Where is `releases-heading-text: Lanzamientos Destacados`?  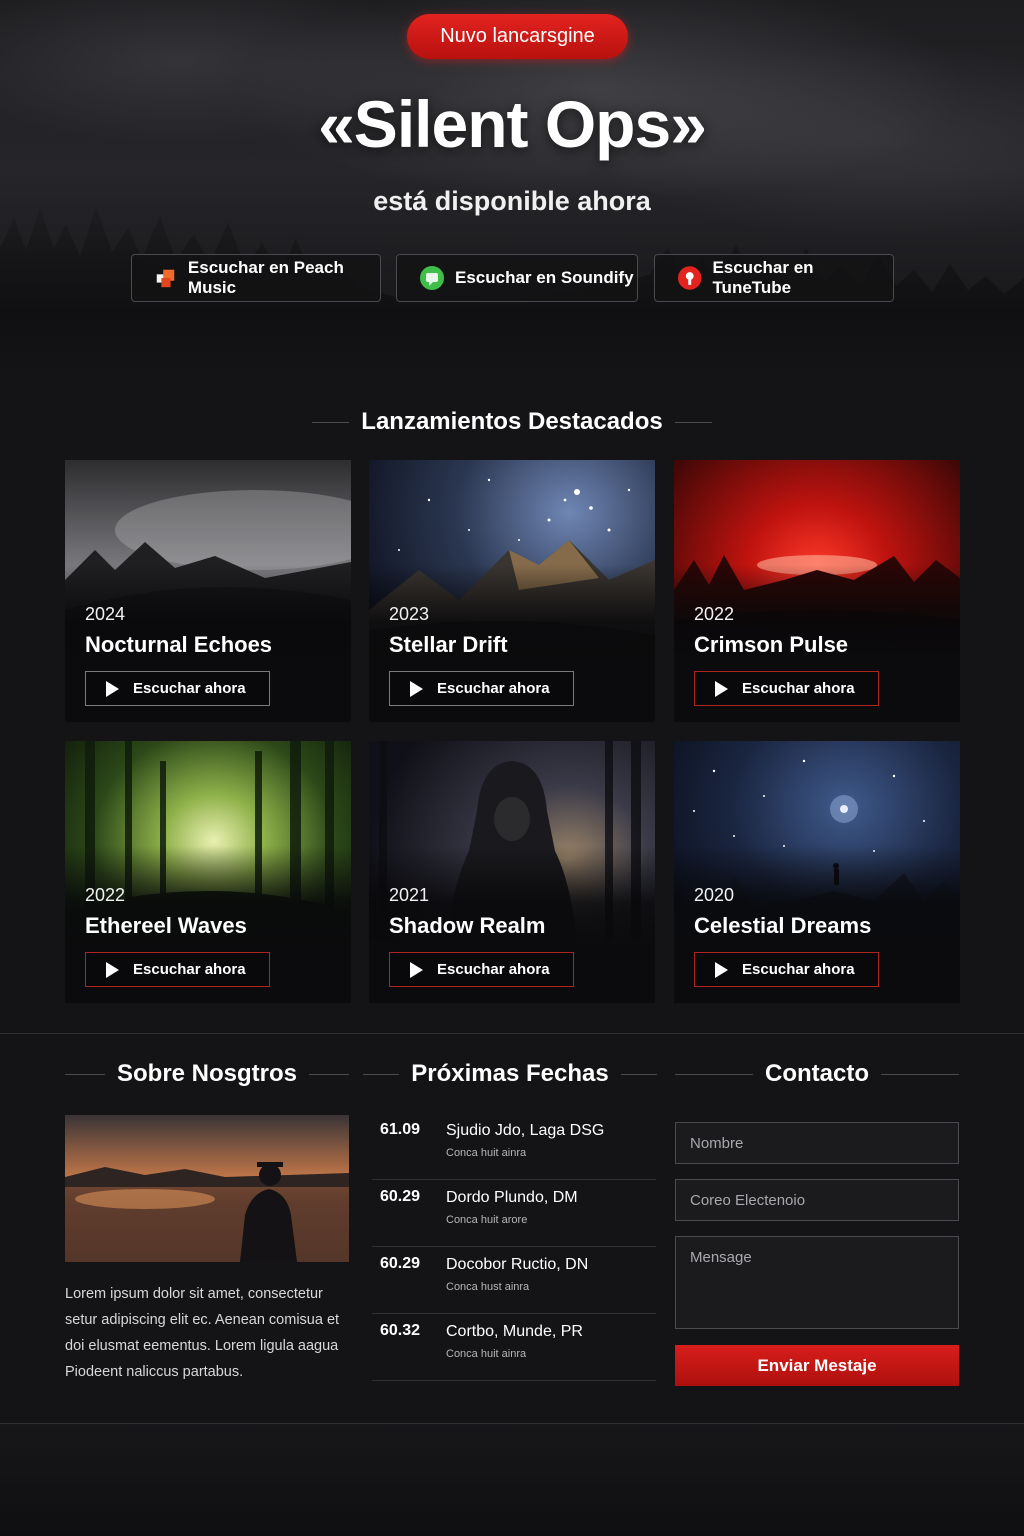 releases-heading-text: Lanzamientos Destacados is located at coordinates (512, 421).